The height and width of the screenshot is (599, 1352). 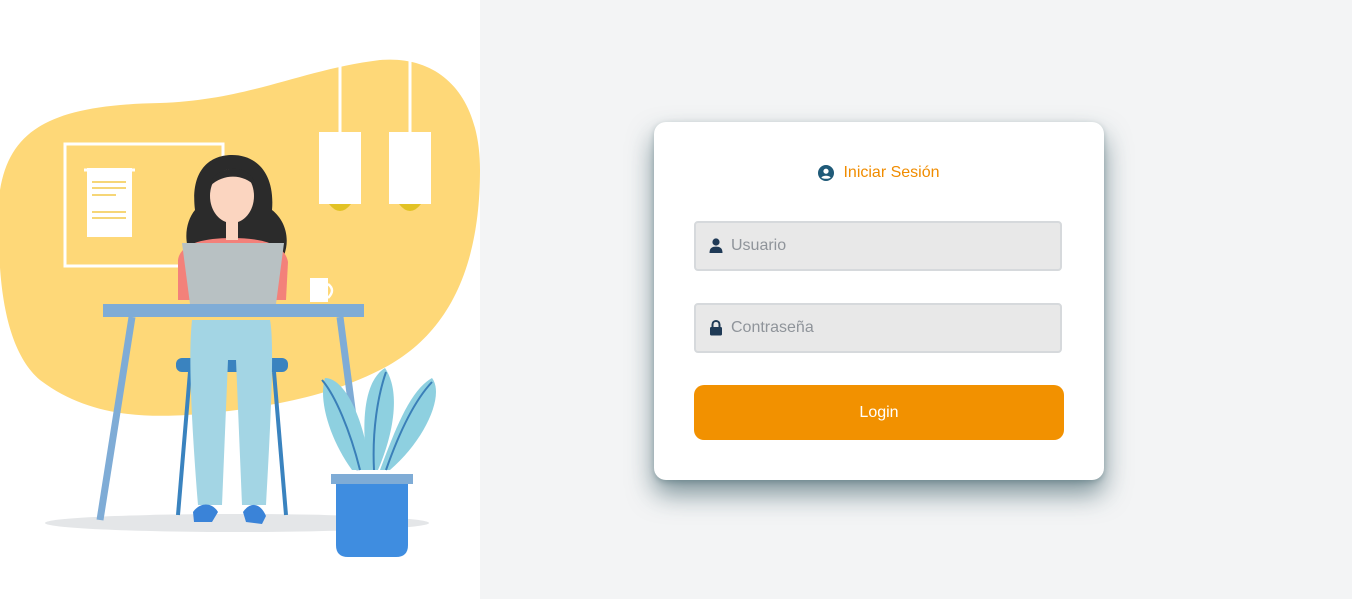 I want to click on user-icon, so click(x=716, y=246).